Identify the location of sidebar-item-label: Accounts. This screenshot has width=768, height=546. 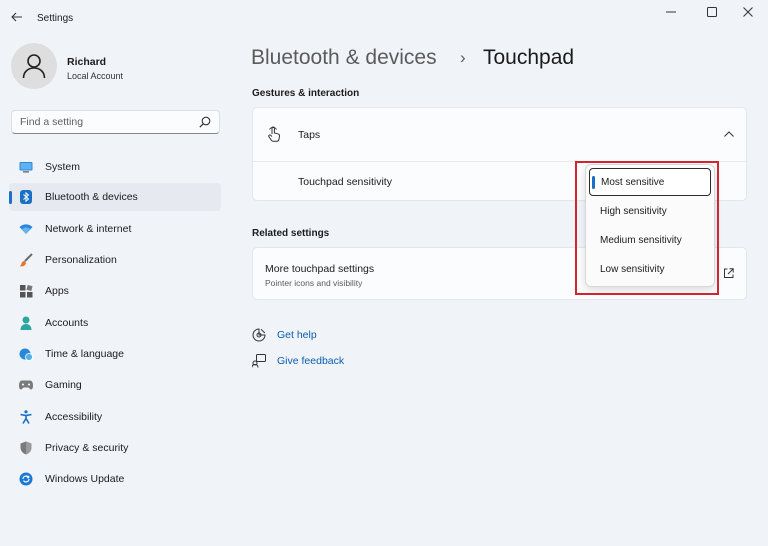
(67, 323).